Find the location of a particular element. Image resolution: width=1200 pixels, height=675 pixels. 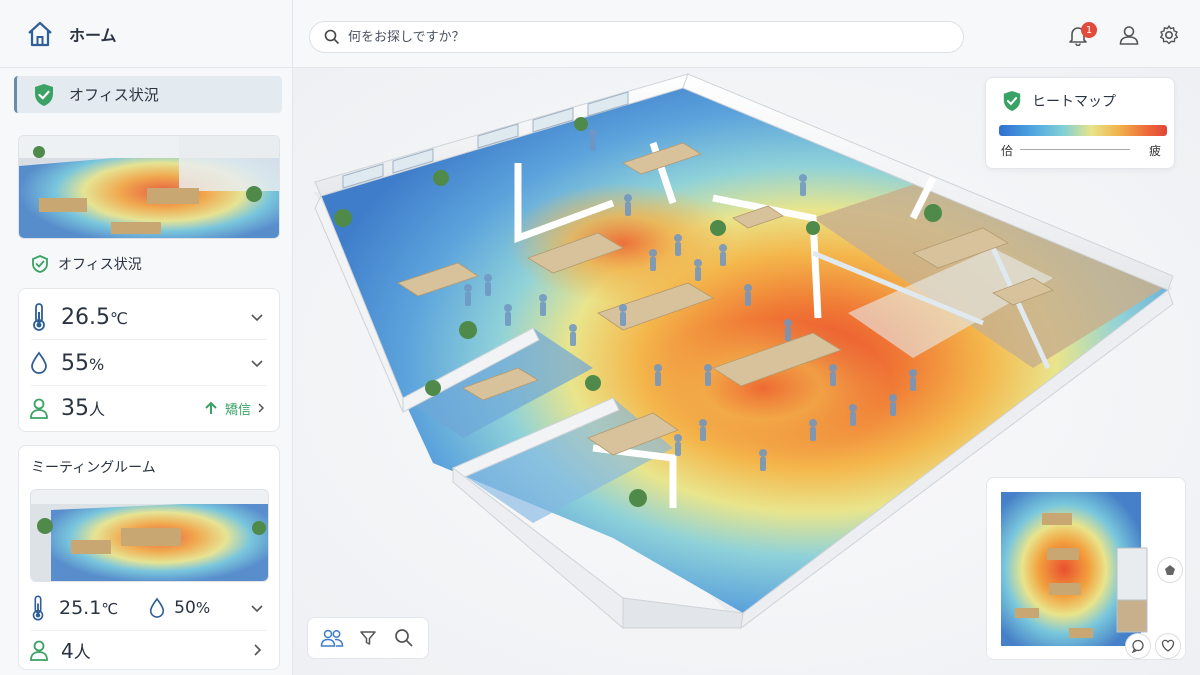

favorite-button is located at coordinates (1168, 646).